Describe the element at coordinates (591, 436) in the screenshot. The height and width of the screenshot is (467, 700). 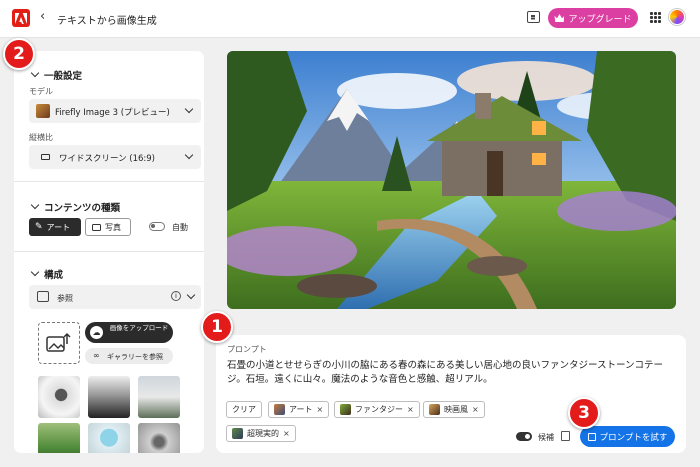
I see `generate-icon` at that location.